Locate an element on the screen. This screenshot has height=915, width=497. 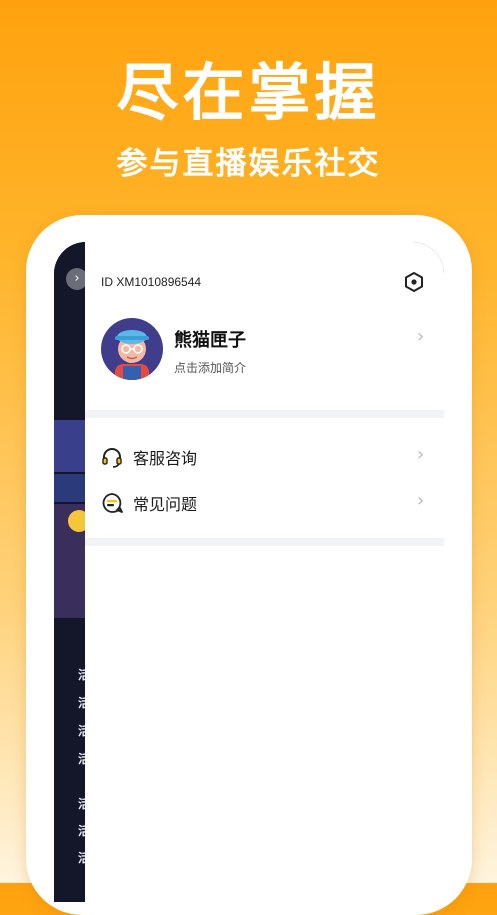
background-app: 活 活 活 活 活 活 活 is located at coordinates (72, 572).